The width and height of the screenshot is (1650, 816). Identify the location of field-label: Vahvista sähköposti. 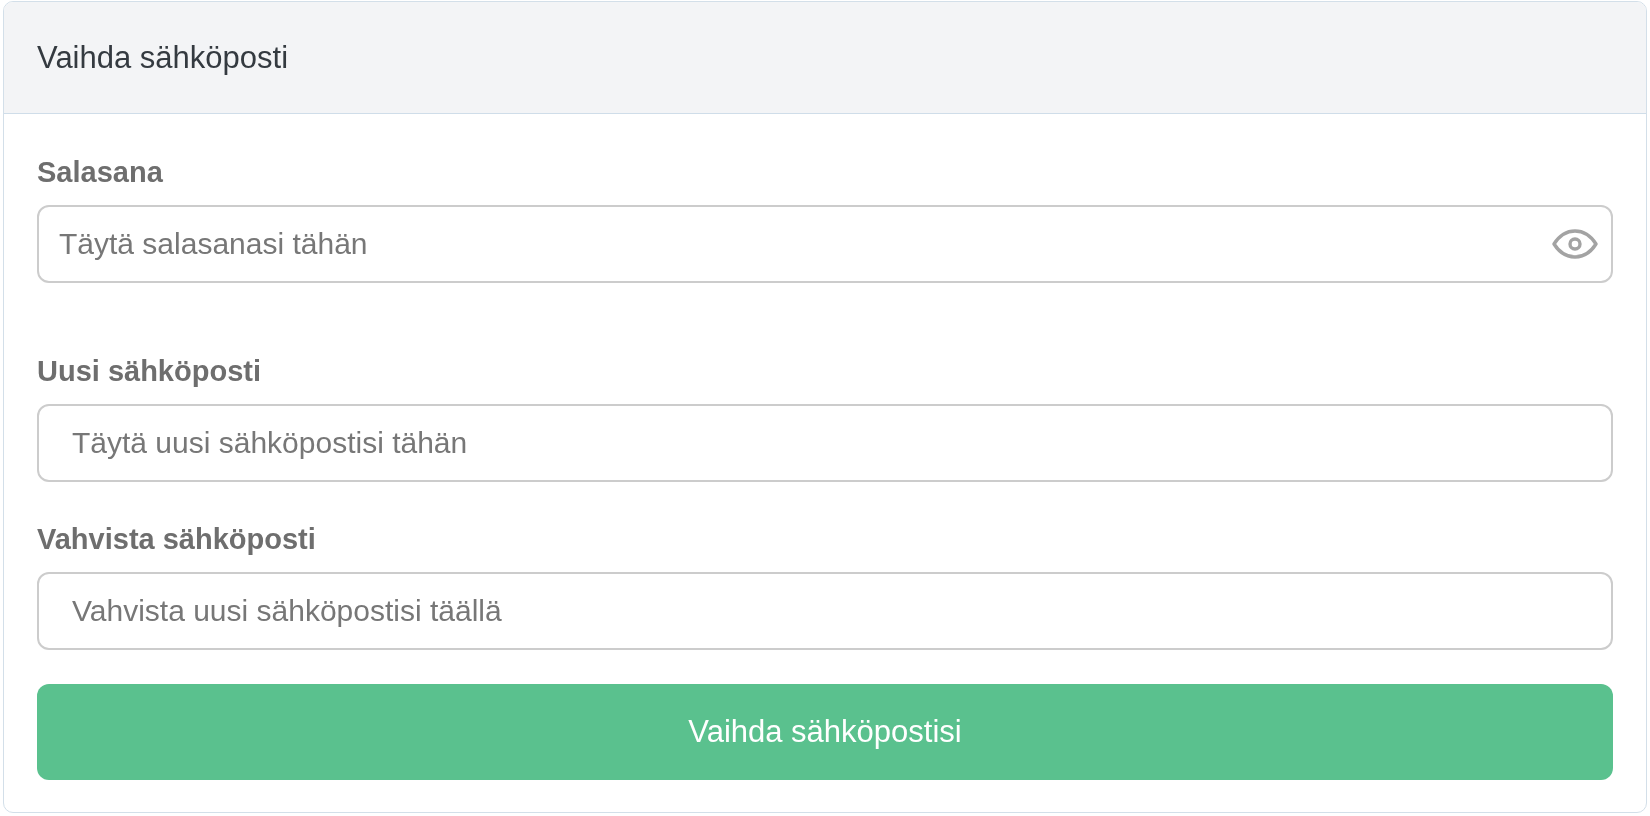
(176, 539).